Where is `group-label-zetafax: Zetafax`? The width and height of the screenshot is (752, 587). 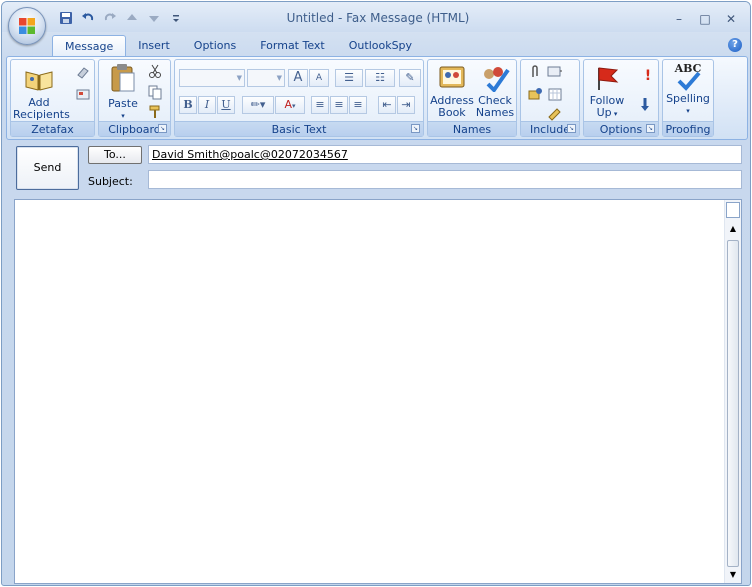 group-label-zetafax: Zetafax is located at coordinates (52, 128).